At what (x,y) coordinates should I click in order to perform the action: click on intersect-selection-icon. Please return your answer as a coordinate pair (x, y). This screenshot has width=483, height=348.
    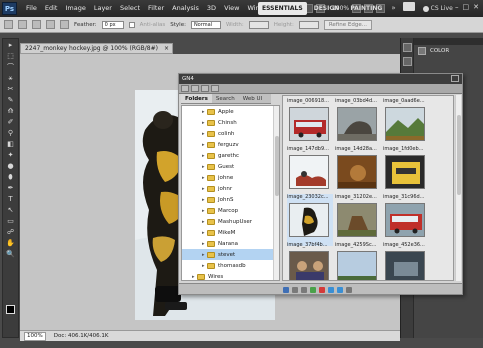
    Looking at the image, I should click on (64, 24).